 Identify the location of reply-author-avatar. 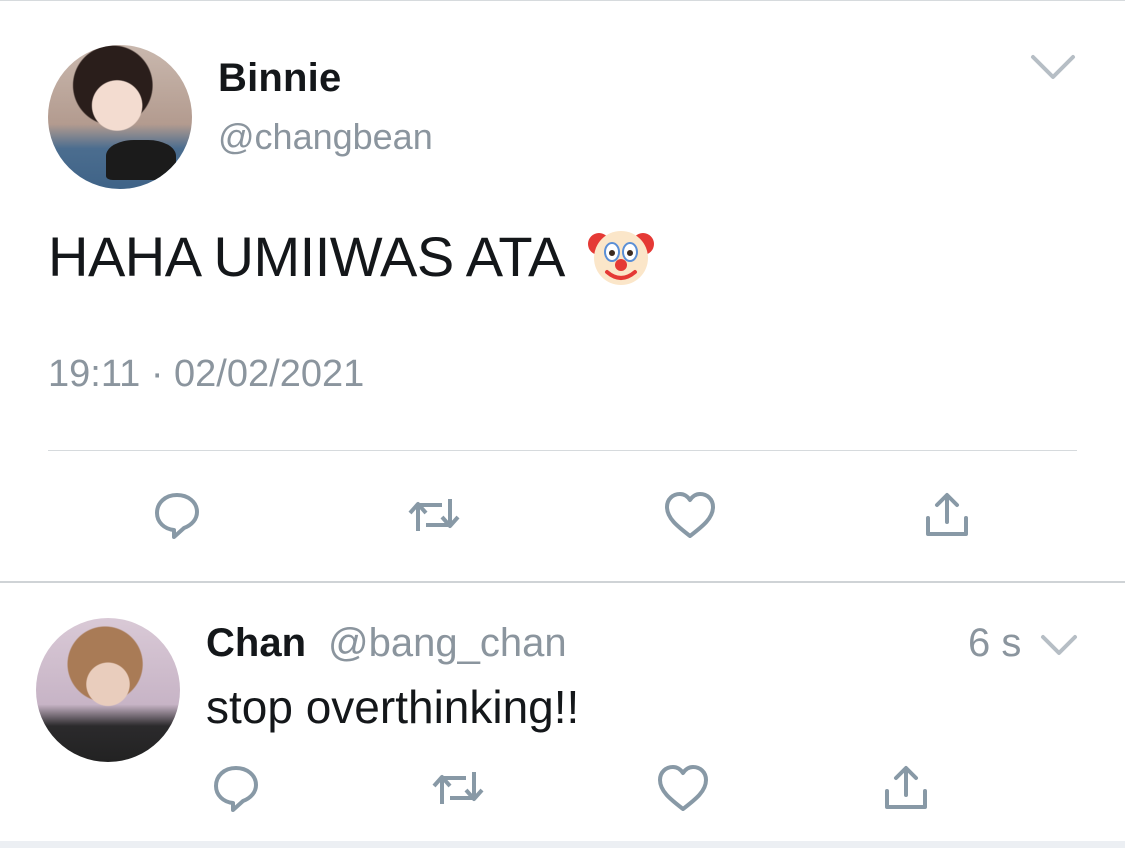
(108, 690).